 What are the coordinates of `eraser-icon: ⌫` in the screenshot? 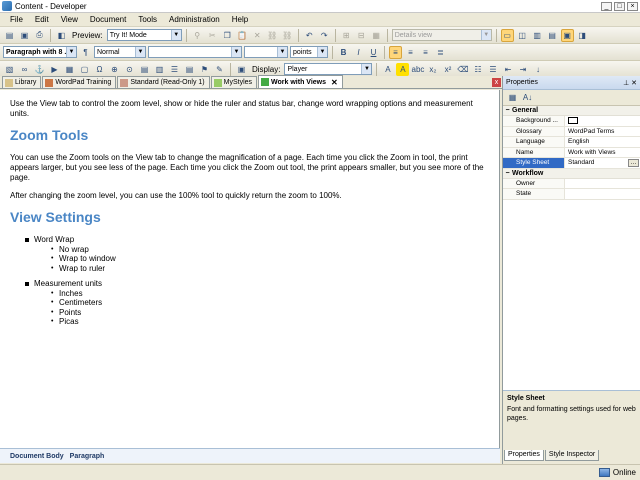 It's located at (462, 69).